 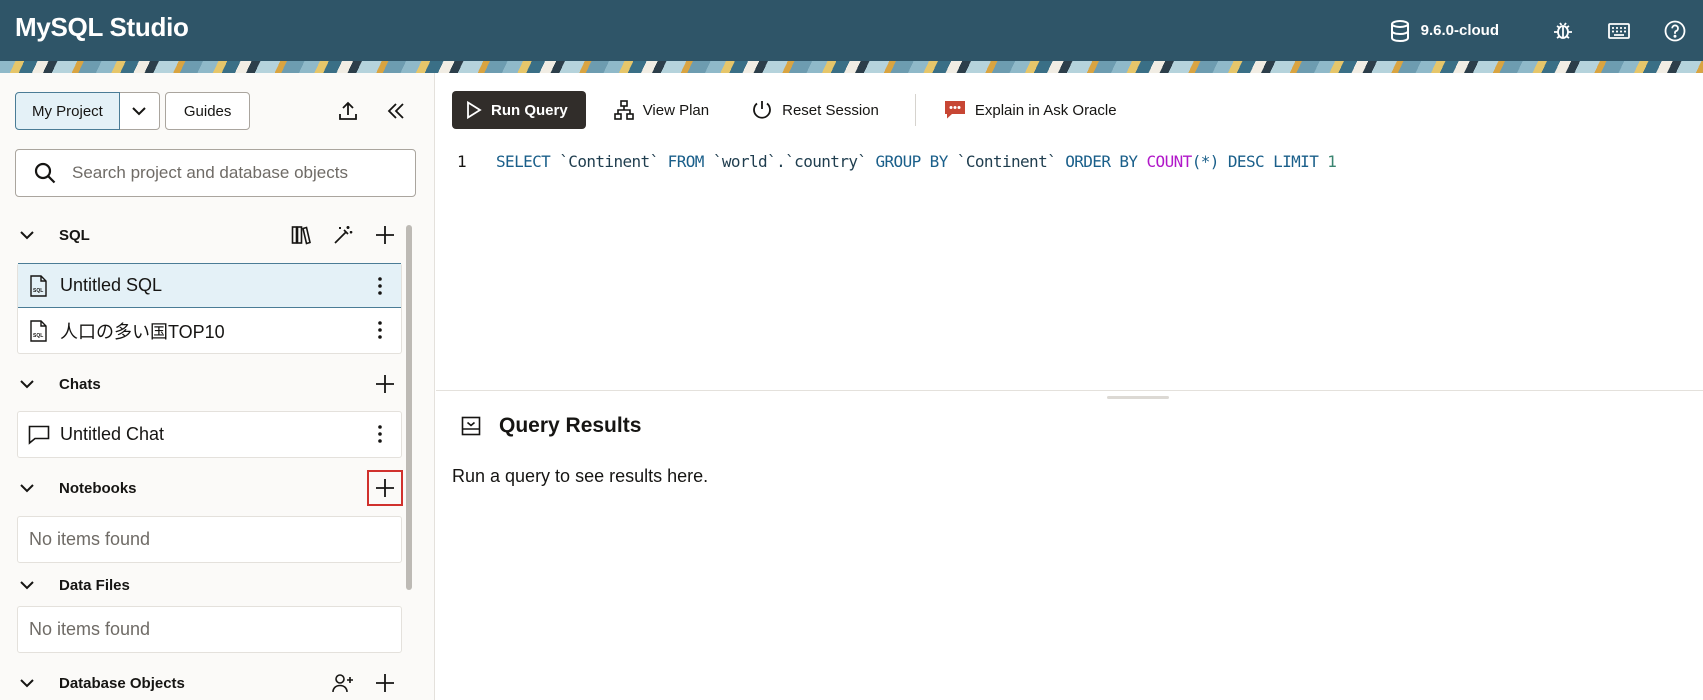 I want to click on database-objects-section-header: Database Objects, so click(x=208, y=683).